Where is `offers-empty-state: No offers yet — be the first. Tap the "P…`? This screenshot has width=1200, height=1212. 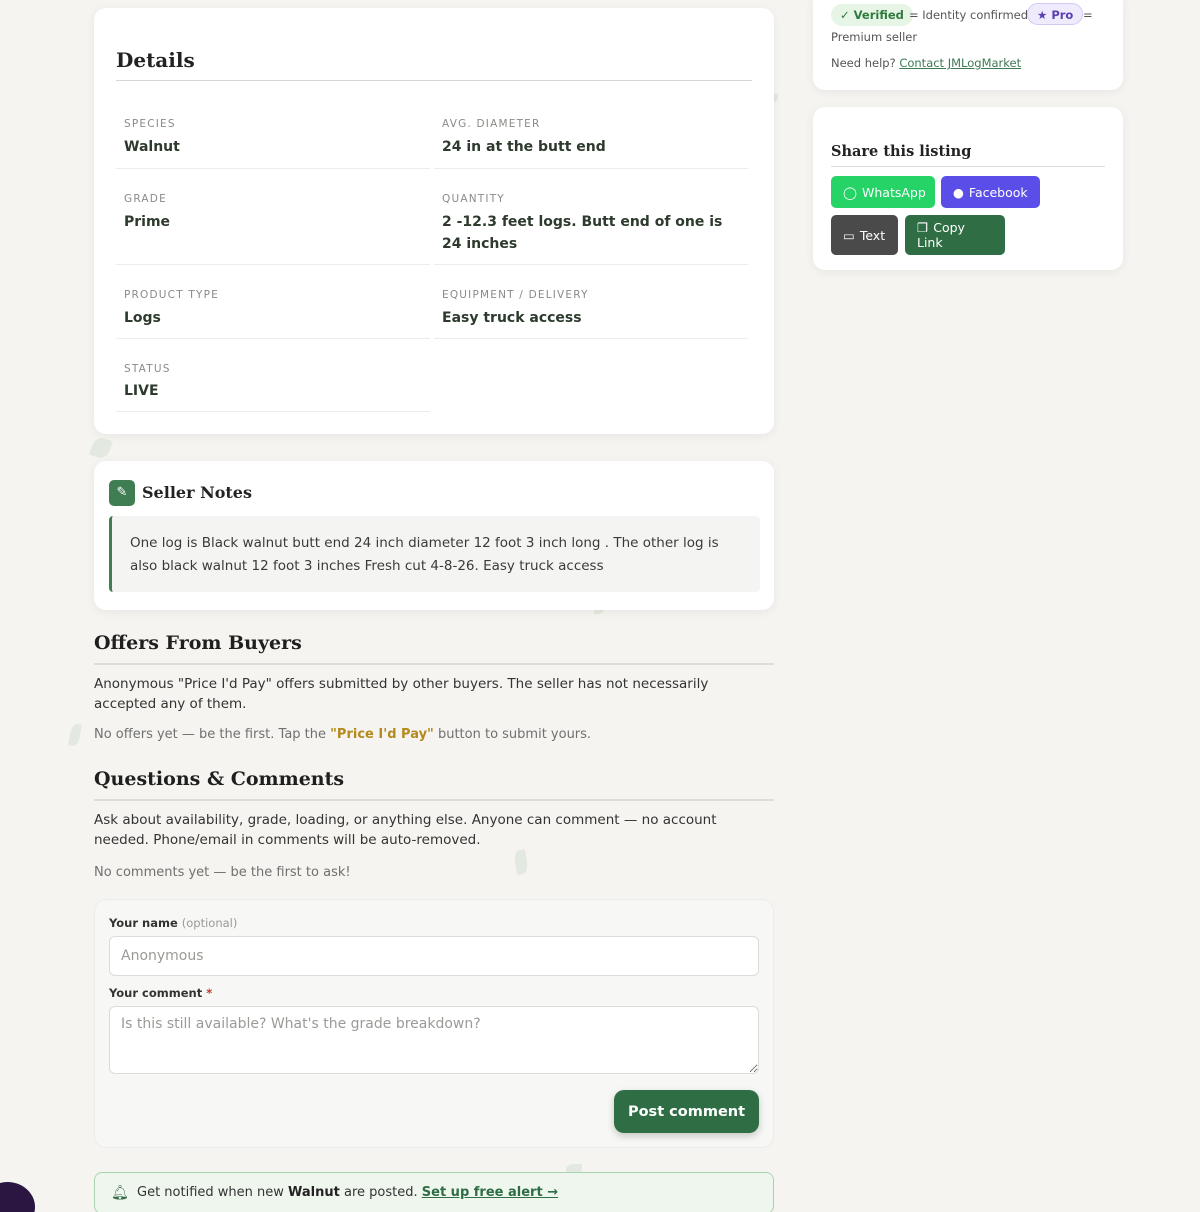
offers-empty-state: No offers yet — be the first. Tap the "P… is located at coordinates (434, 734).